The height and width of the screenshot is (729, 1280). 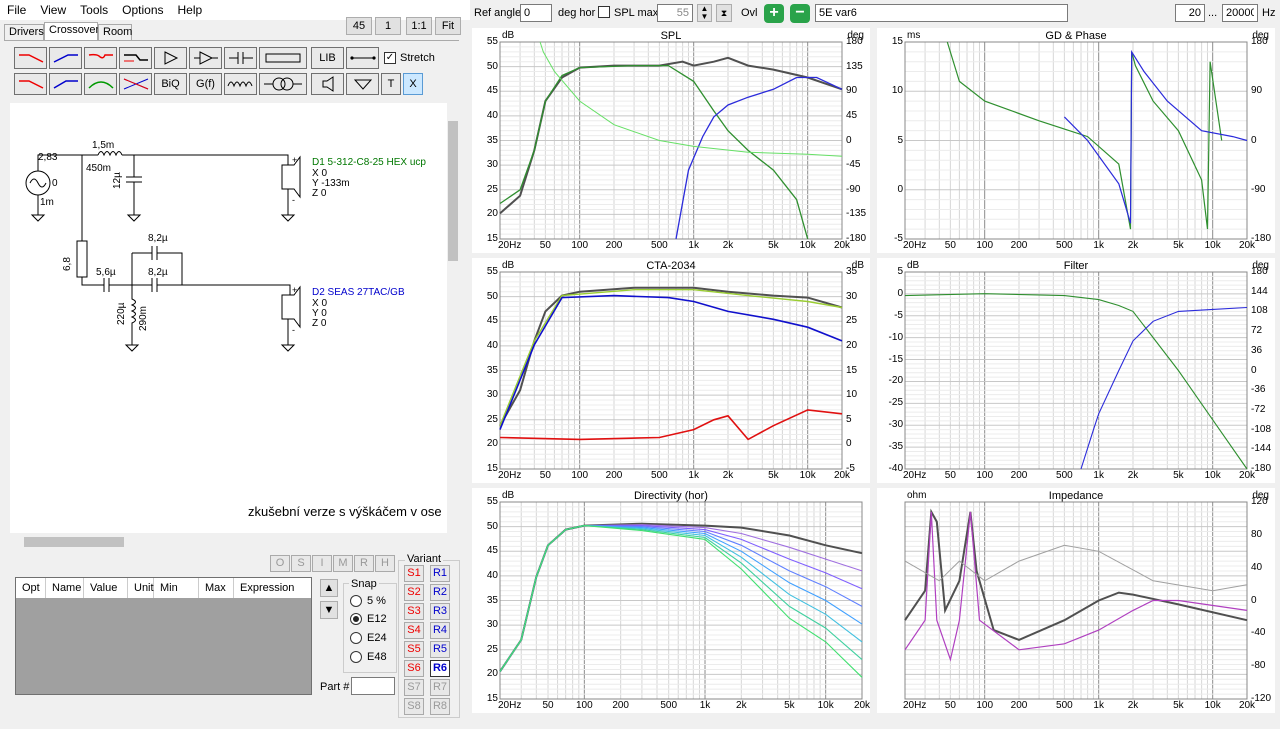 What do you see at coordinates (233, 542) in the screenshot?
I see `schematic-hscroll` at bounding box center [233, 542].